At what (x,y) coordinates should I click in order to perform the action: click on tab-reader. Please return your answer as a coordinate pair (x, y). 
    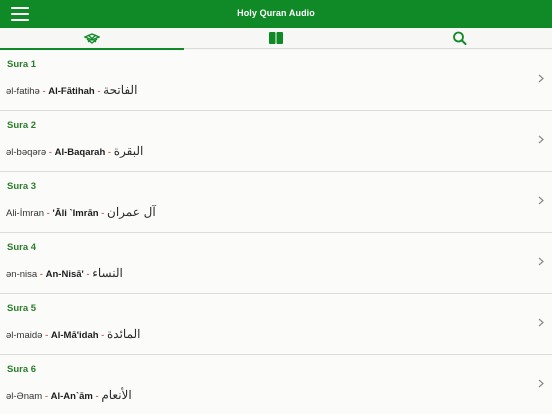
    Looking at the image, I should click on (276, 38).